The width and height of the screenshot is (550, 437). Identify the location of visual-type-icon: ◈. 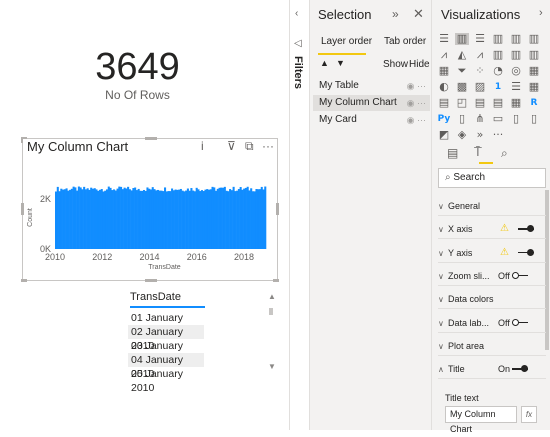
(462, 135).